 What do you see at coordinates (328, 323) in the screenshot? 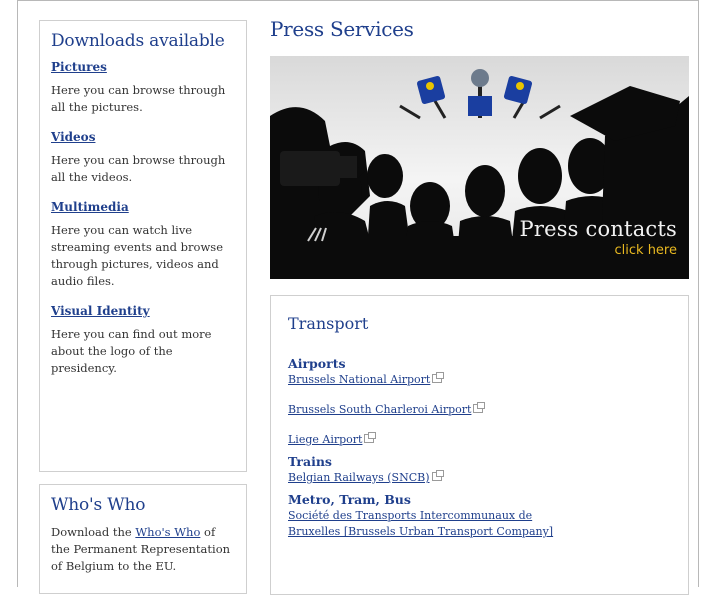
I see `transport-title: Transport` at bounding box center [328, 323].